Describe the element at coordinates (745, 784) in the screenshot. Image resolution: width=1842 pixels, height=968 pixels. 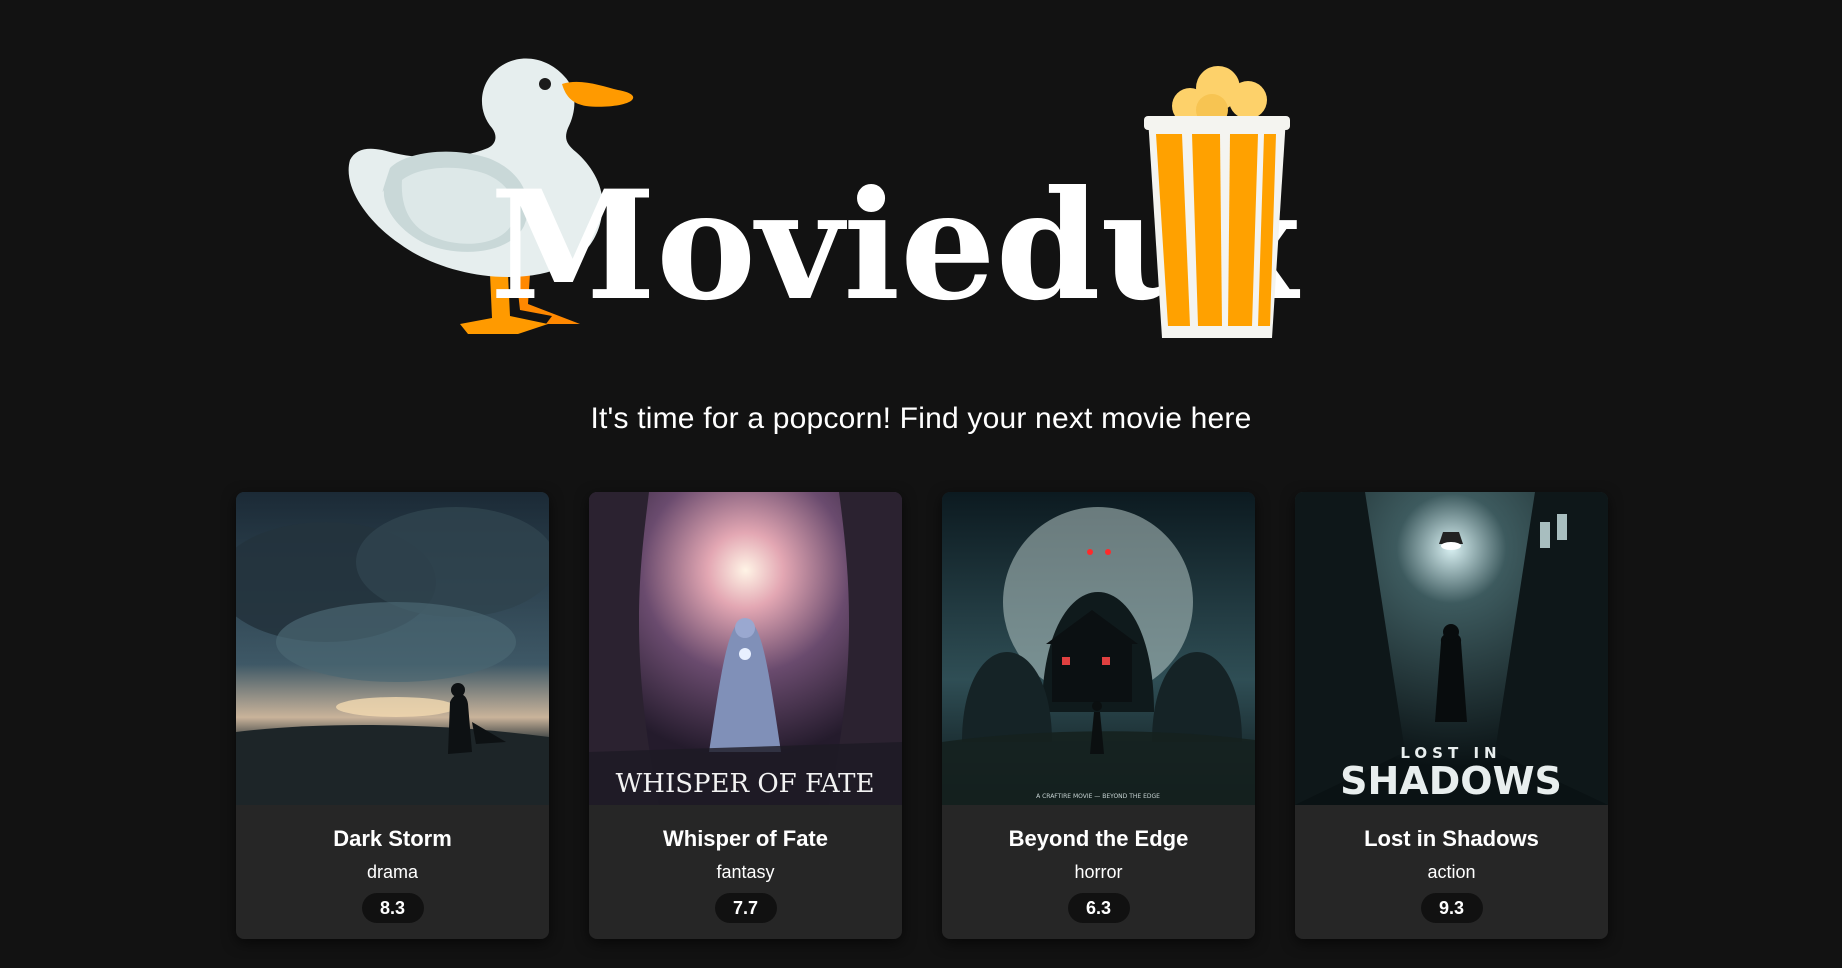
I see `poster-title-text: WHISPER OF FATE` at that location.